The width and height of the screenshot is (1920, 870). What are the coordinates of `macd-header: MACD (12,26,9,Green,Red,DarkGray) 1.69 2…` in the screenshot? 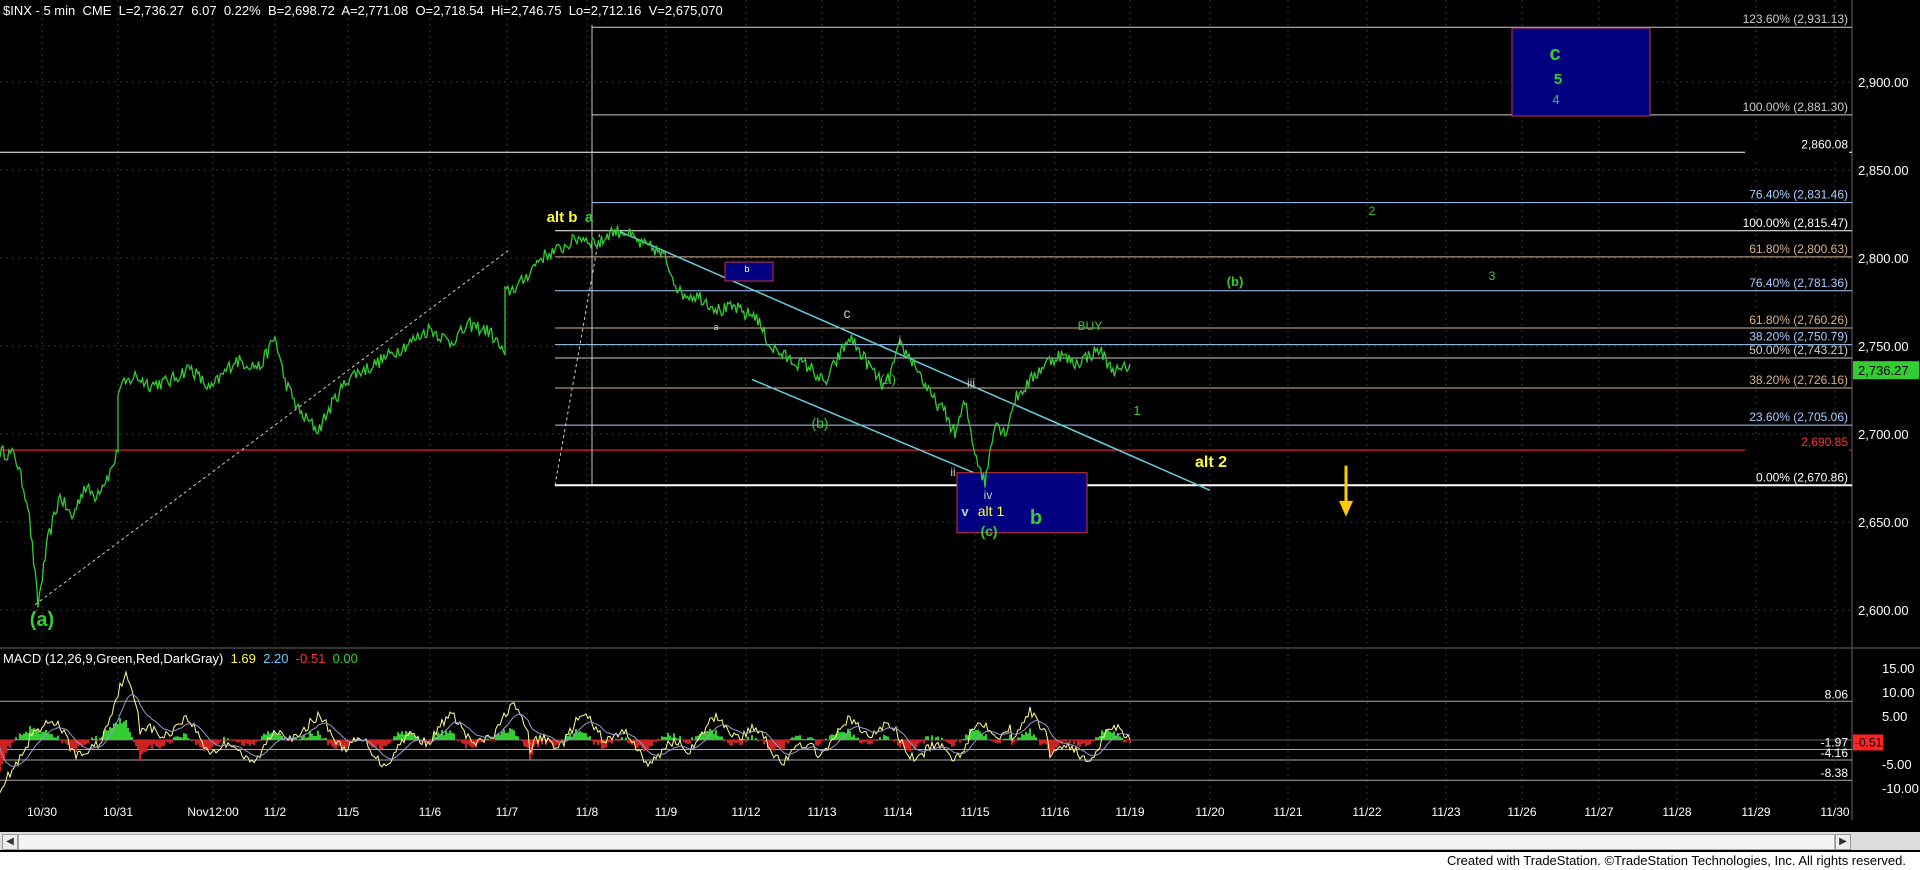 It's located at (180, 658).